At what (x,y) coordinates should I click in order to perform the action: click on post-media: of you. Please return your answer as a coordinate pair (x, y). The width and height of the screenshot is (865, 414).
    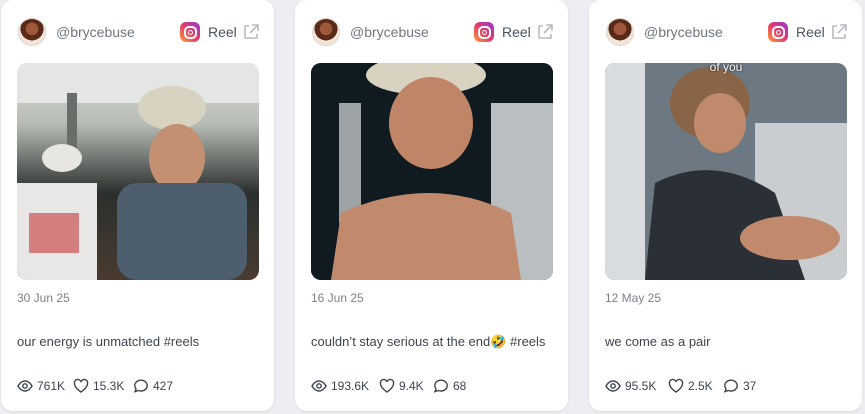
    Looking at the image, I should click on (726, 171).